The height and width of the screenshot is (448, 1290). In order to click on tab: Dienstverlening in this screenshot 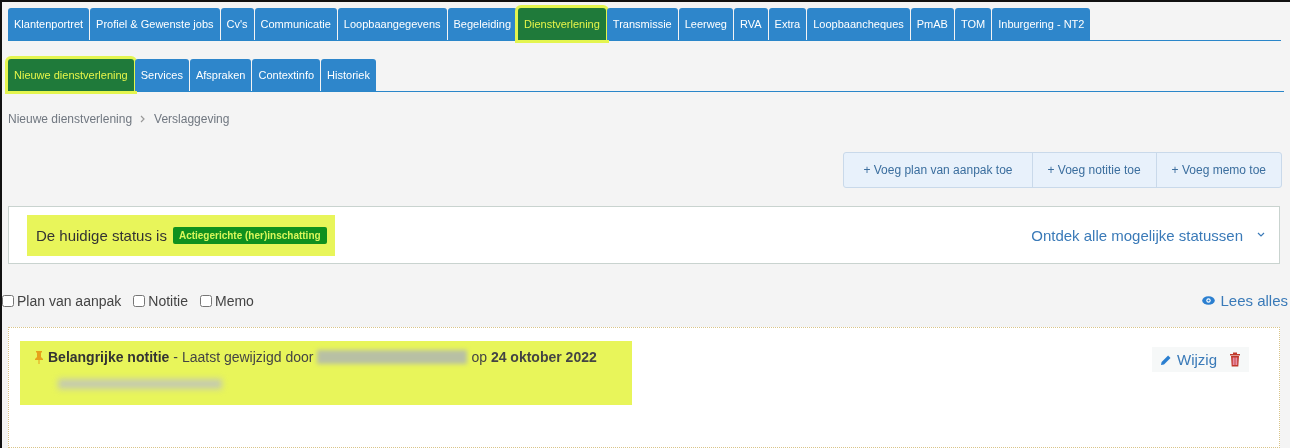, I will do `click(562, 24)`.